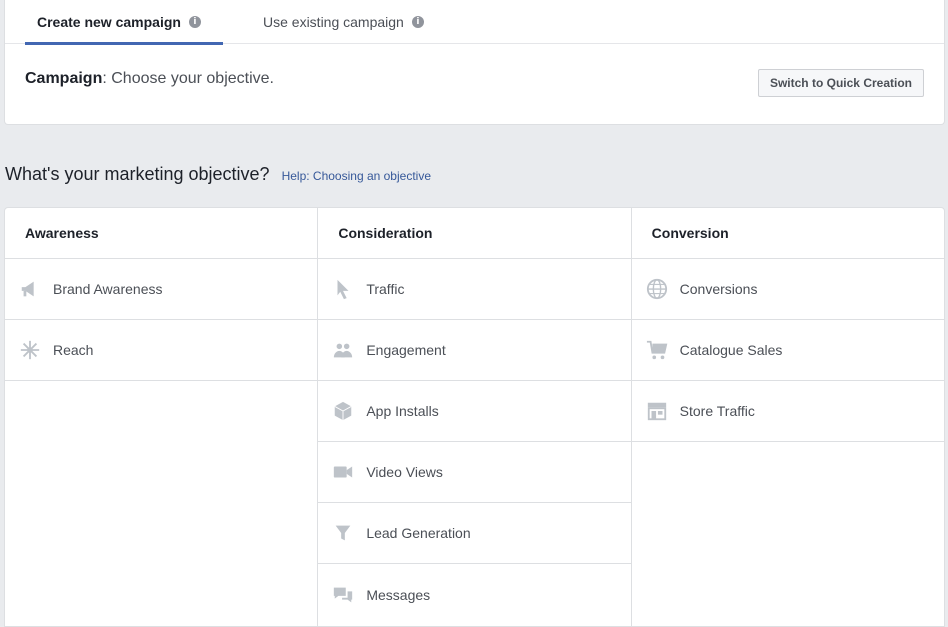  I want to click on objective-label: Store Traffic, so click(717, 411).